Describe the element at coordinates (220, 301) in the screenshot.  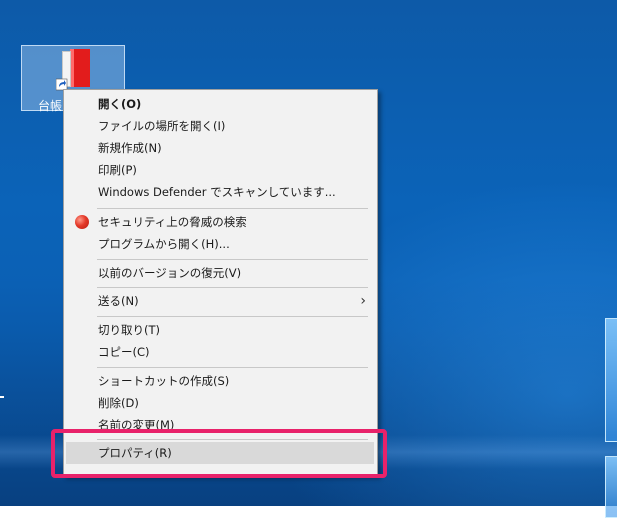
I see `menu-item-send-to: 送る(N) ›` at that location.